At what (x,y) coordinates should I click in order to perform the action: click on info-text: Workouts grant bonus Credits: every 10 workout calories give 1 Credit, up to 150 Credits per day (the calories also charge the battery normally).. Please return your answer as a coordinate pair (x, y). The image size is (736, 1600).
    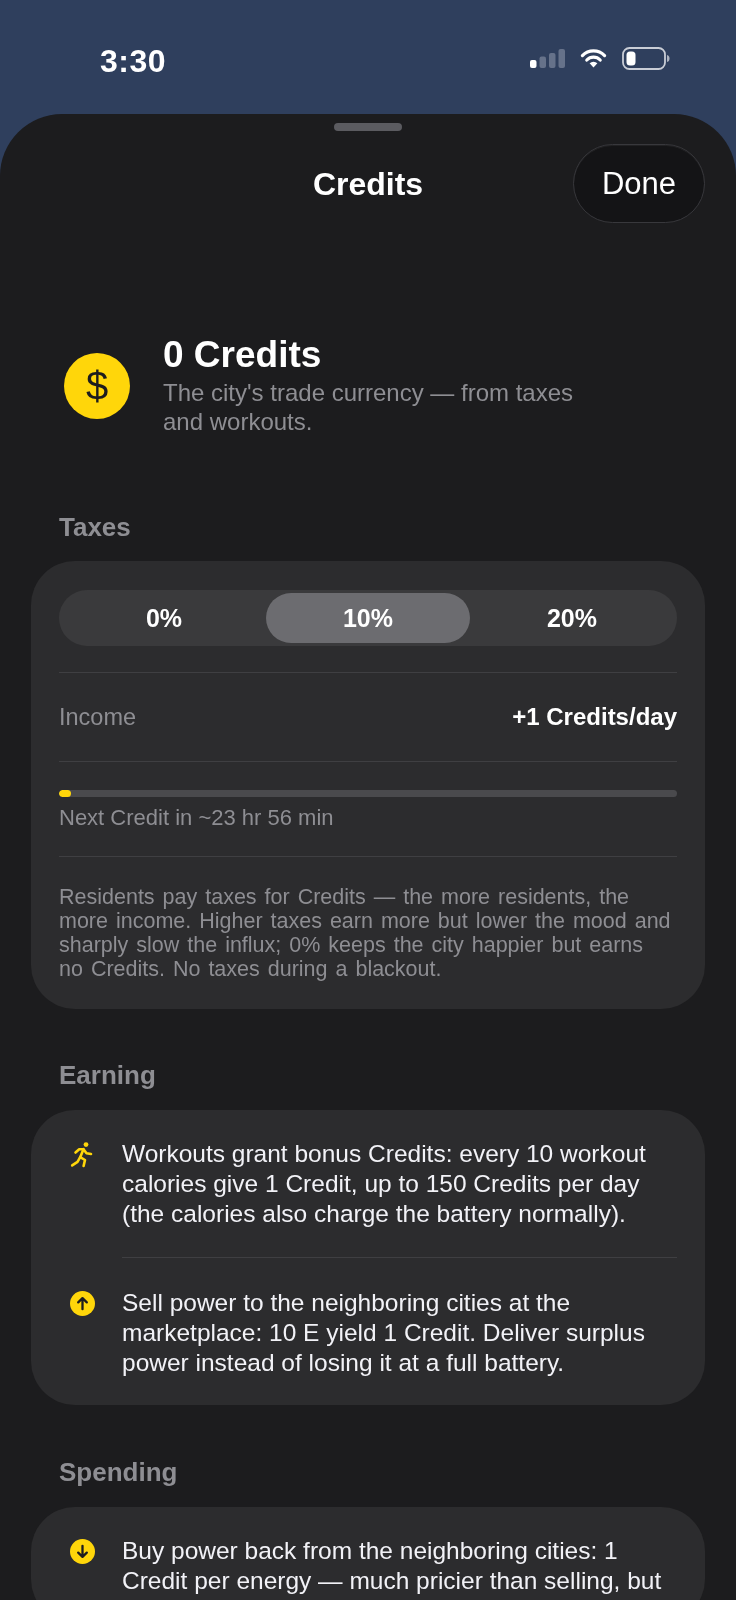
    Looking at the image, I should click on (384, 1184).